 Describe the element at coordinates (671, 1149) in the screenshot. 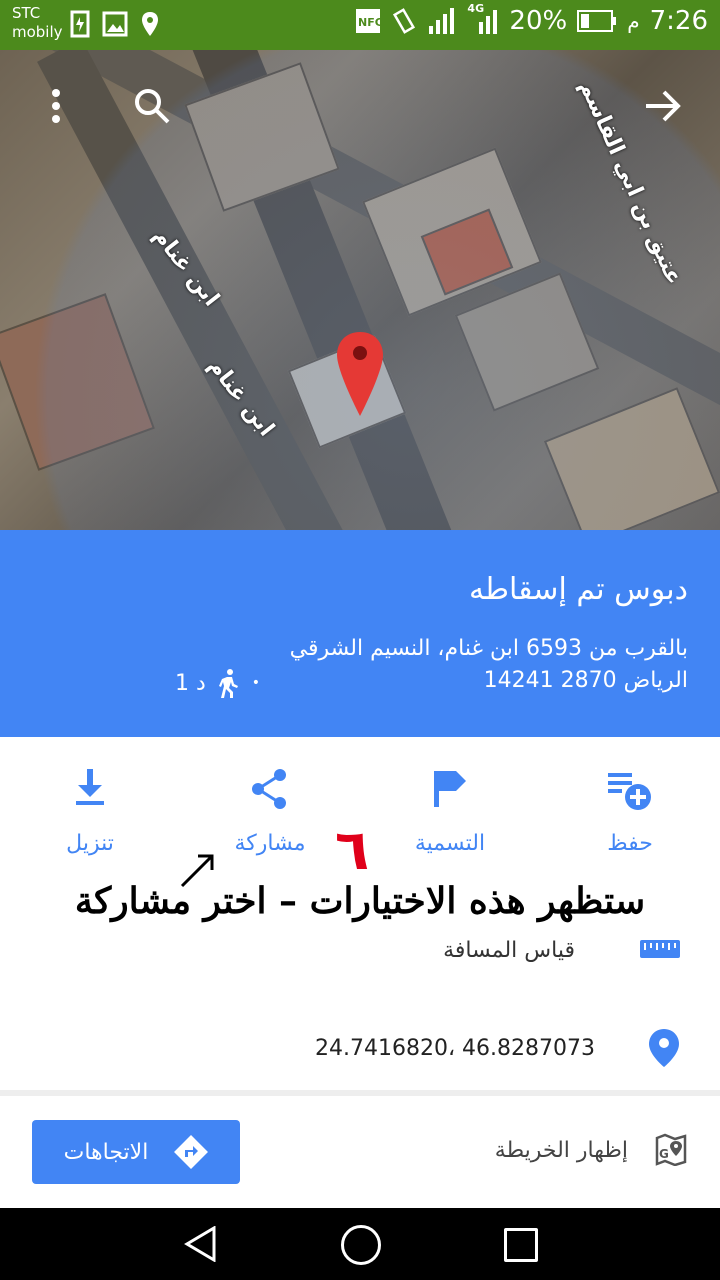

I see `map-icon: G` at that location.